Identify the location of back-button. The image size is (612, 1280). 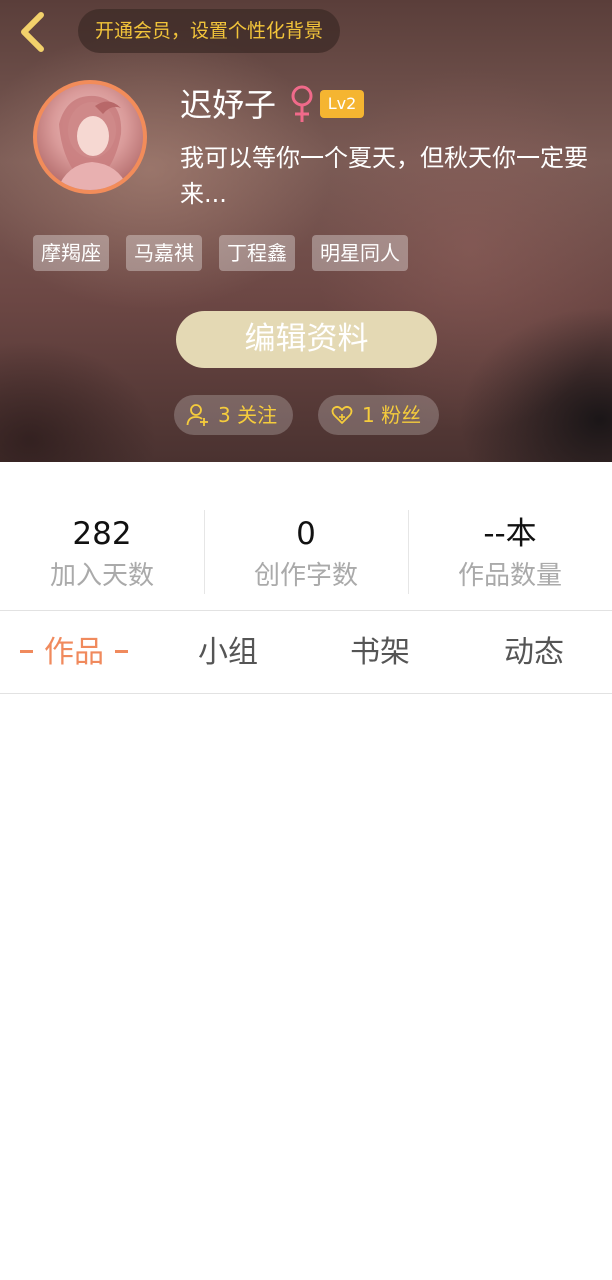
(34, 32).